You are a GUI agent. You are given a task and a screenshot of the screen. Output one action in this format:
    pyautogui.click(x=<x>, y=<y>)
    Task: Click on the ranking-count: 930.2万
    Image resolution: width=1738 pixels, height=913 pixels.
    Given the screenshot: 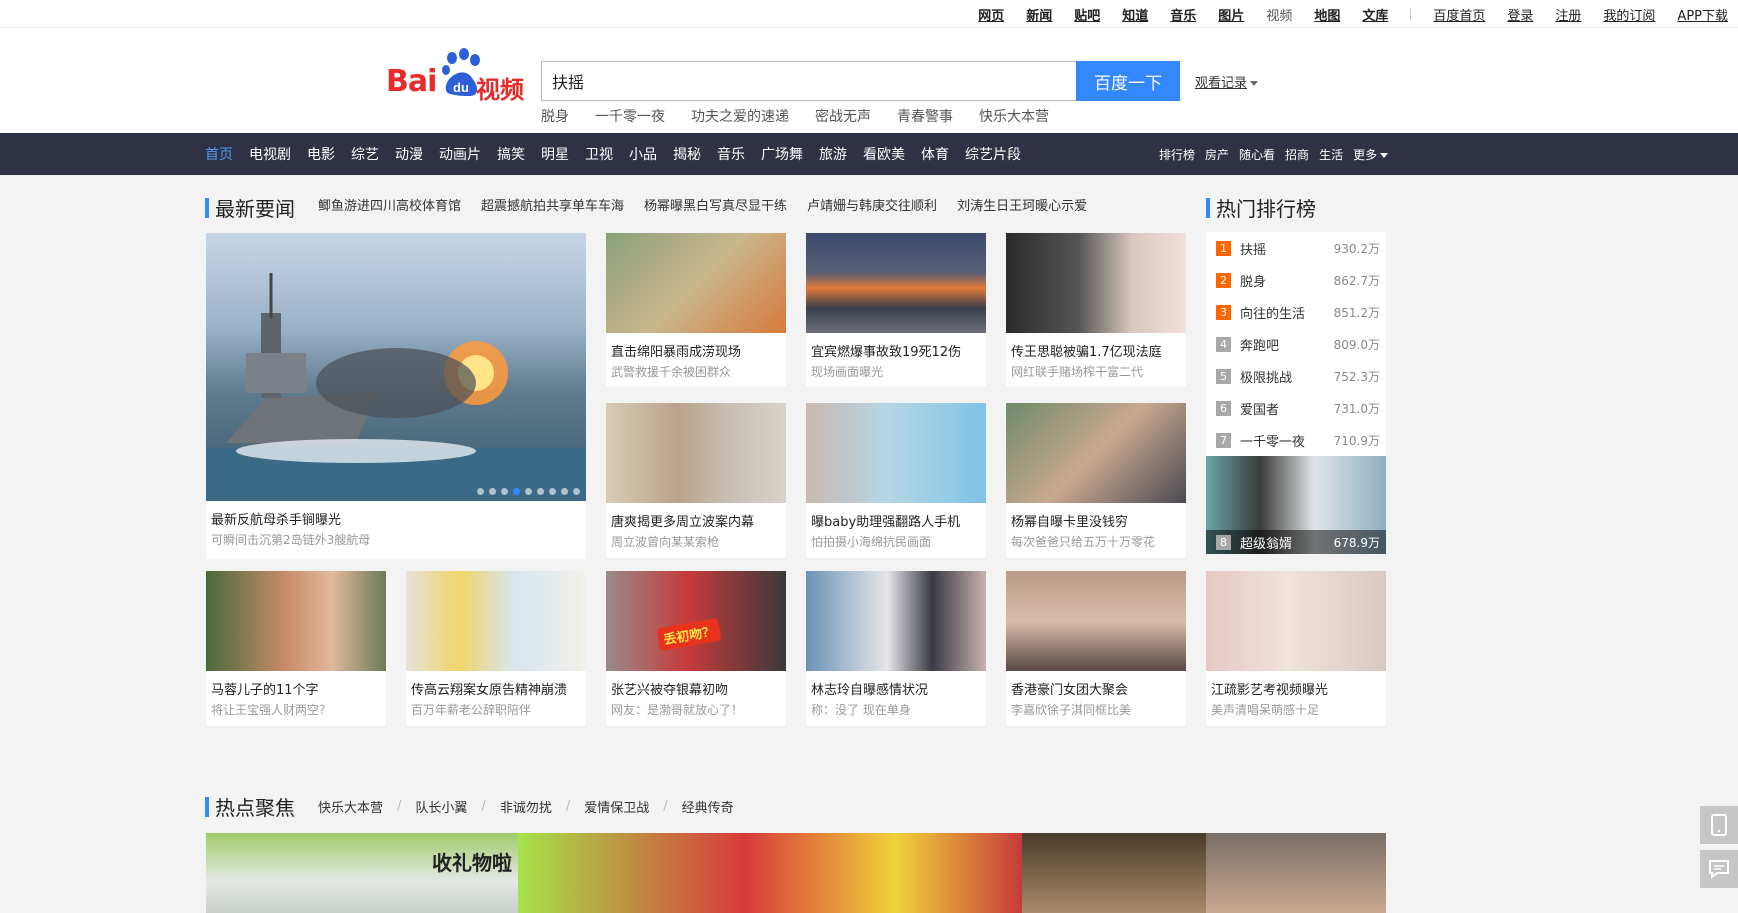 What is the action you would take?
    pyautogui.click(x=1356, y=248)
    